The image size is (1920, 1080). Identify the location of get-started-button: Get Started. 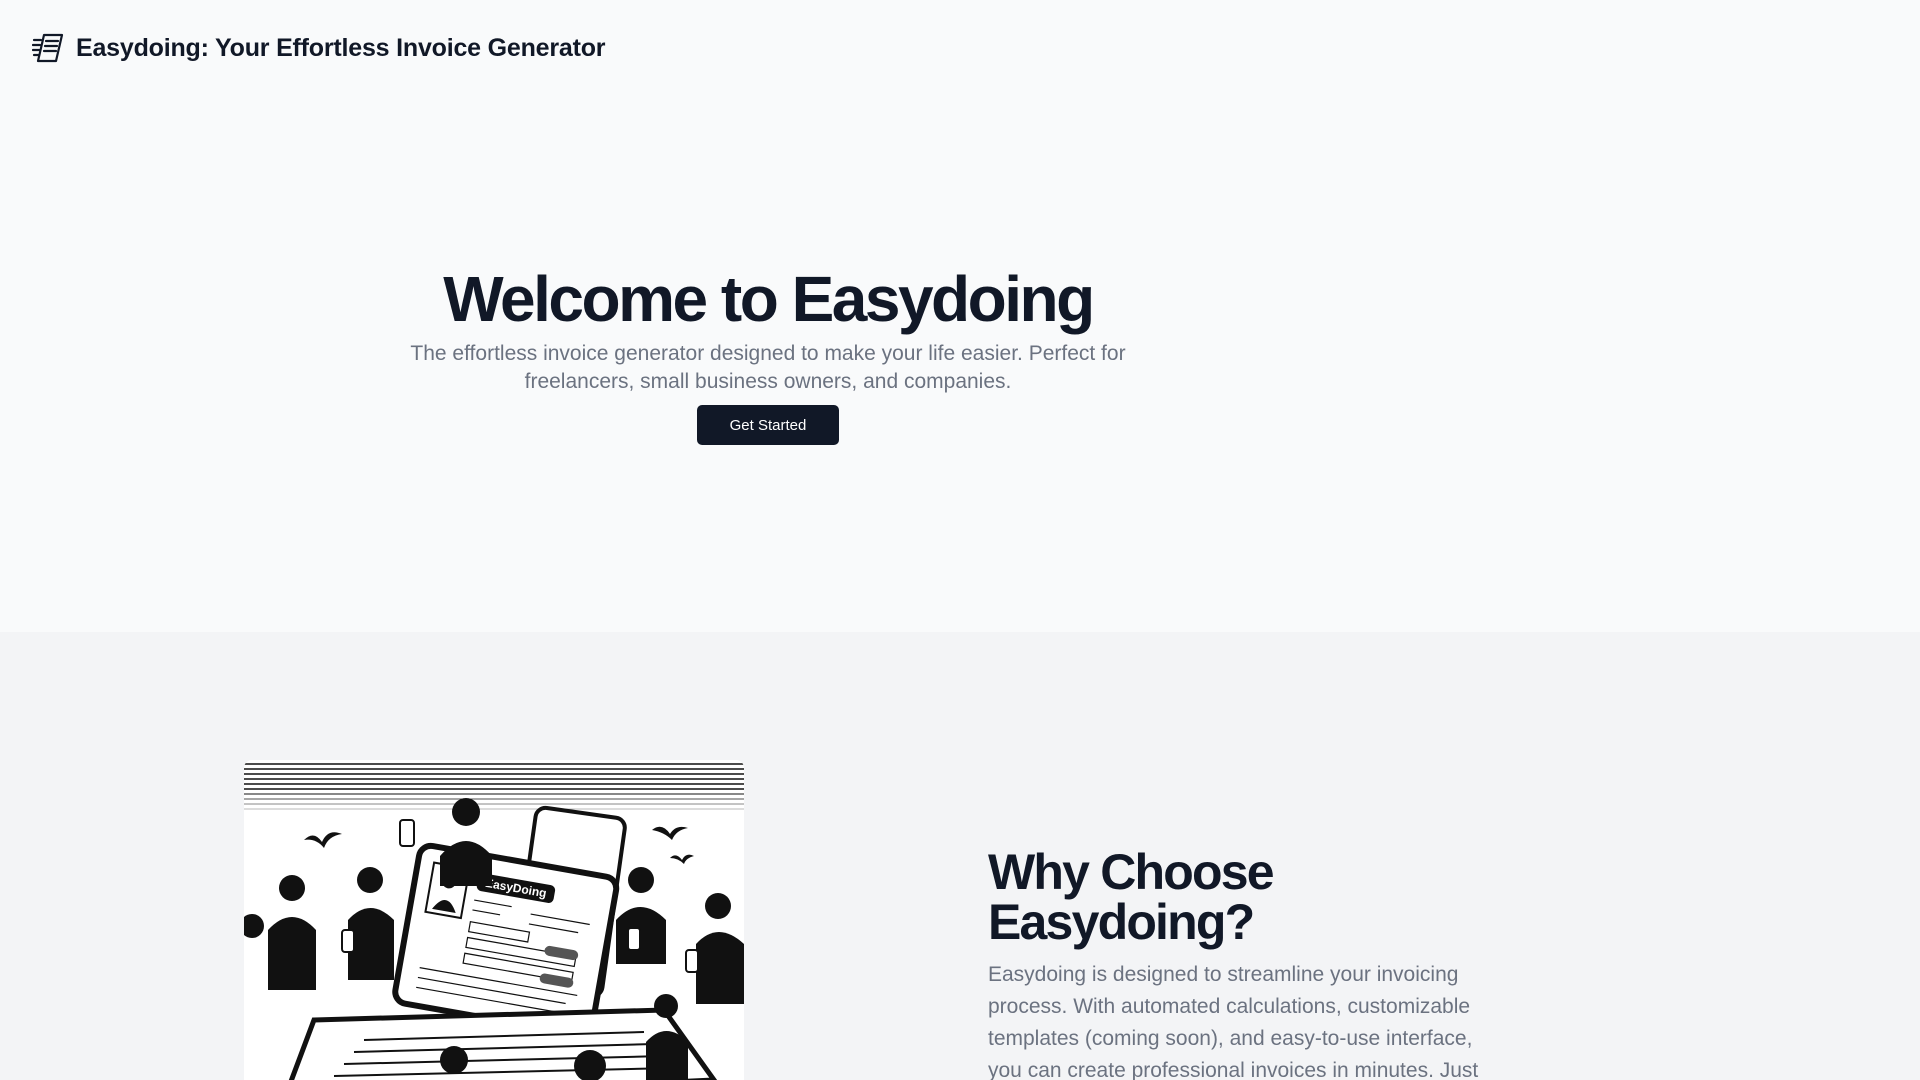
(768, 425).